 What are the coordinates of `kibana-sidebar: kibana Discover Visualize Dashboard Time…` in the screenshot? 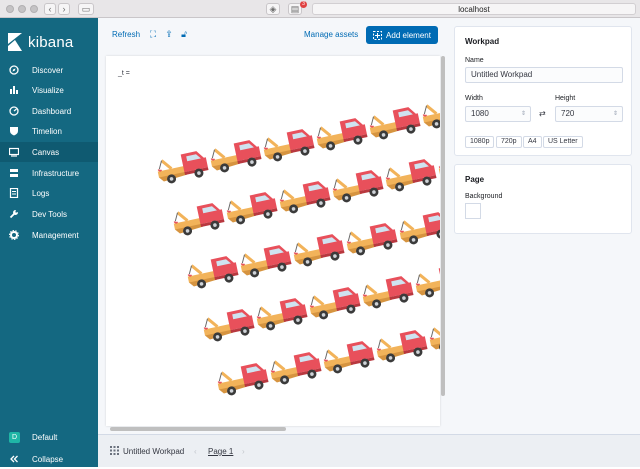 It's located at (49, 242).